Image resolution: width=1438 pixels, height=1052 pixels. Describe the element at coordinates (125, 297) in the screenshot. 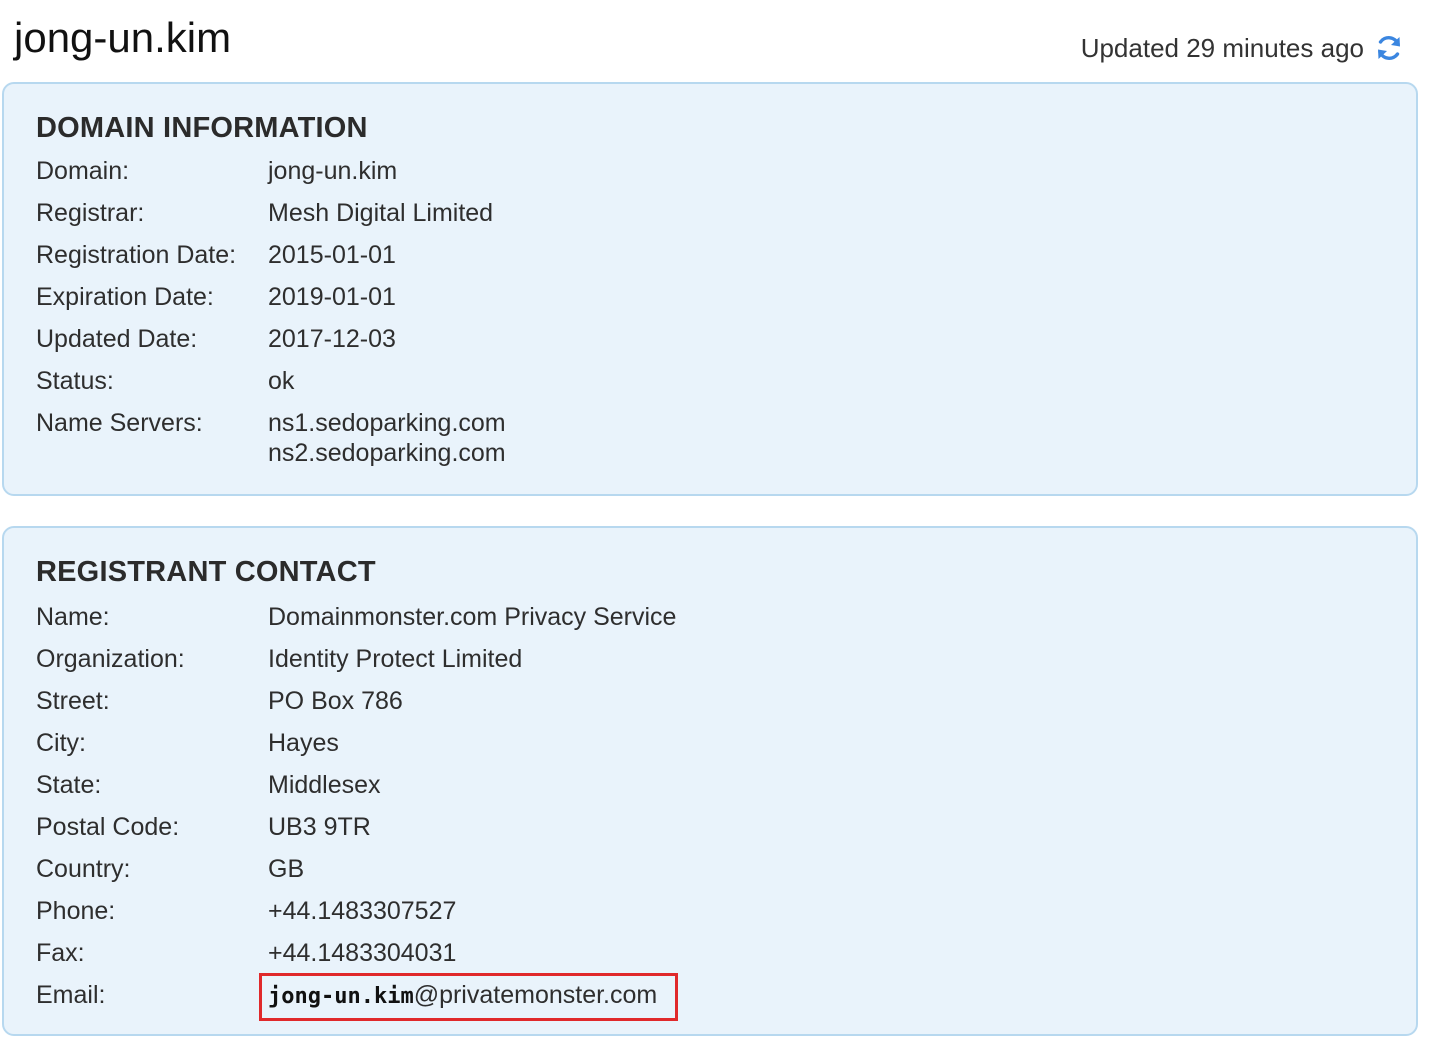

I see `expiration-date-label: Expiration Date:` at that location.